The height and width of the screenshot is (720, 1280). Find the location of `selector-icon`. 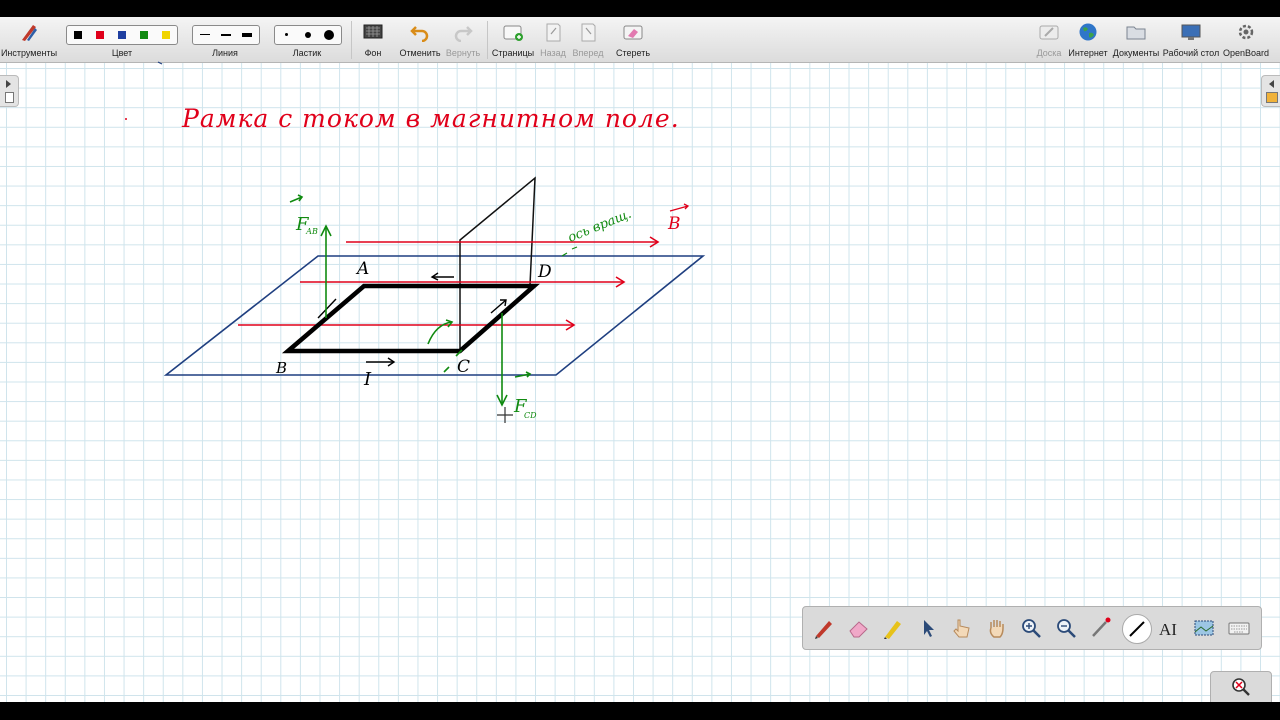

selector-icon is located at coordinates (928, 628).